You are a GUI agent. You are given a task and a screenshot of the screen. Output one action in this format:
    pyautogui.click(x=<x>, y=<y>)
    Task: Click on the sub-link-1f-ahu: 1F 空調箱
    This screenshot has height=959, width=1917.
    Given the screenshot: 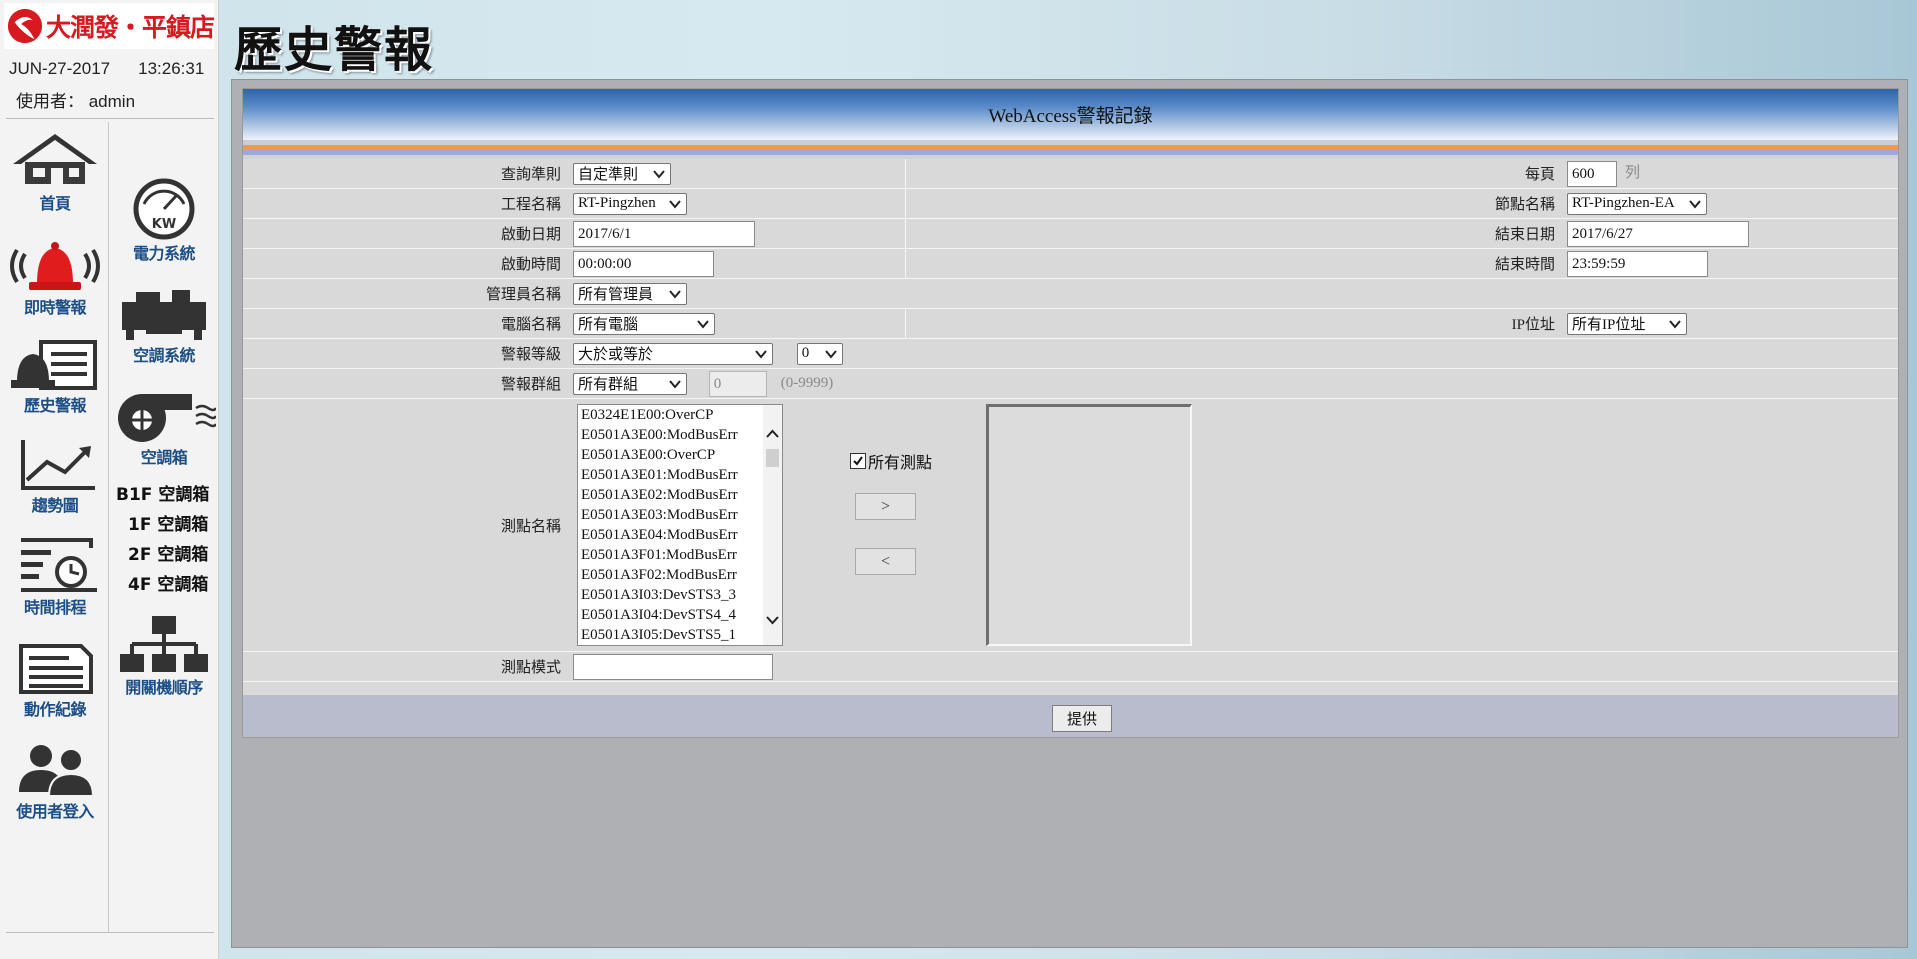 What is the action you would take?
    pyautogui.click(x=168, y=522)
    